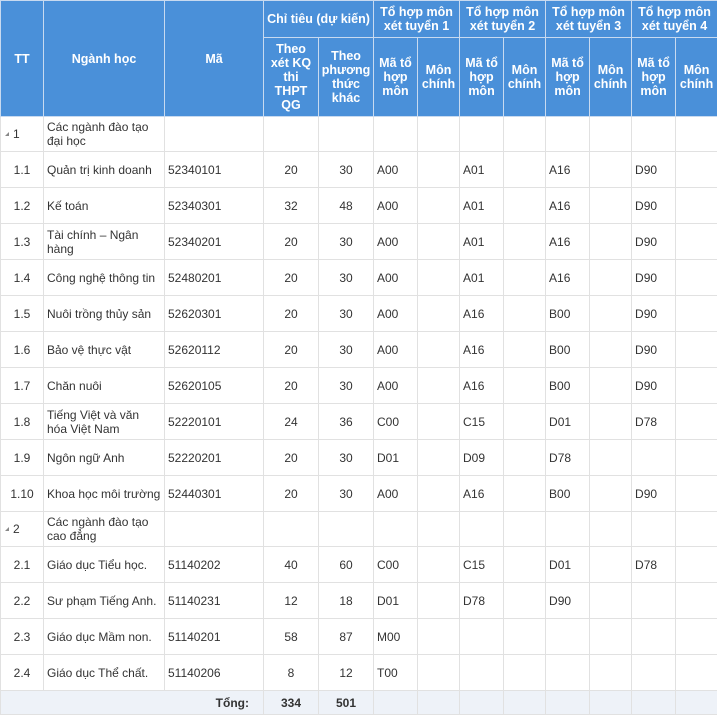 This screenshot has width=717, height=717. Describe the element at coordinates (22, 58) in the screenshot. I see `header-tt: TT` at that location.